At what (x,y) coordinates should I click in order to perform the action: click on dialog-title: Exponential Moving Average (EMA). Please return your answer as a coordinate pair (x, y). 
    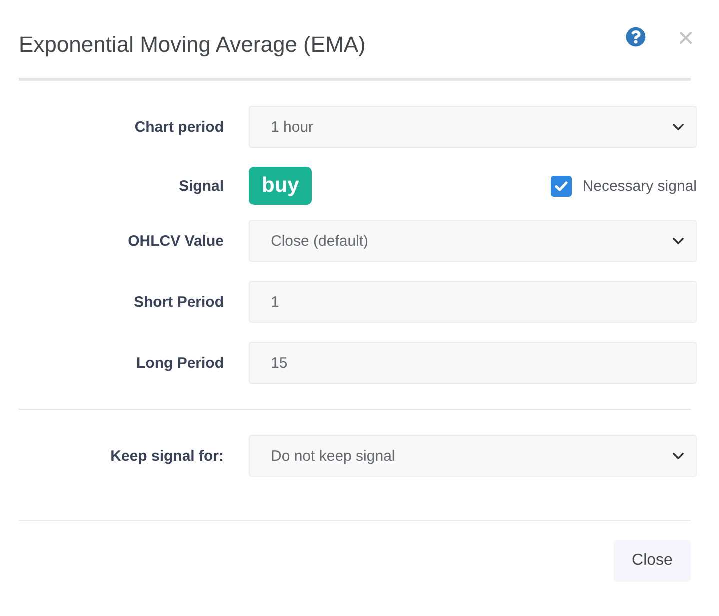
    Looking at the image, I should click on (193, 45).